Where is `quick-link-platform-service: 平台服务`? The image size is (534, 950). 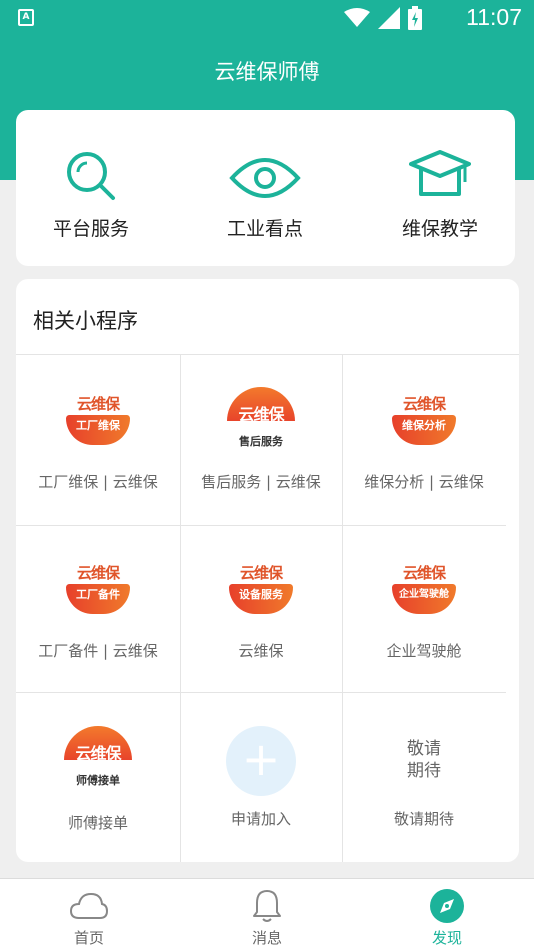 quick-link-platform-service: 平台服务 is located at coordinates (91, 193).